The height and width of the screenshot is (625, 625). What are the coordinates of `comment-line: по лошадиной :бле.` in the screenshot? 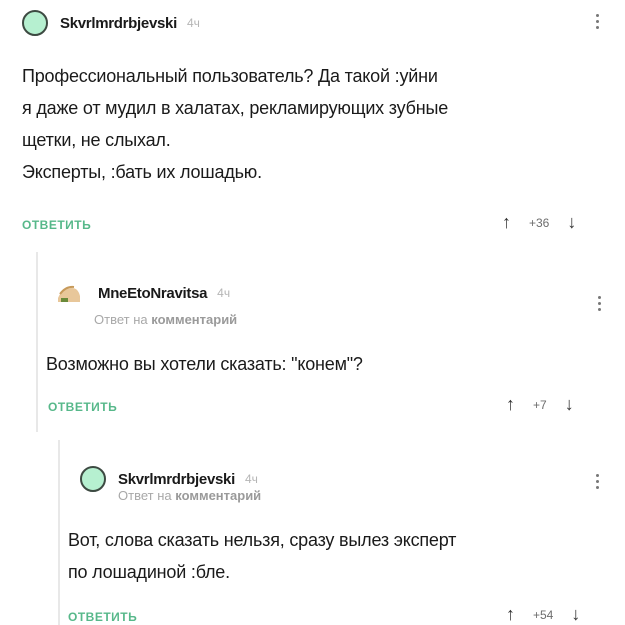 It's located at (149, 572).